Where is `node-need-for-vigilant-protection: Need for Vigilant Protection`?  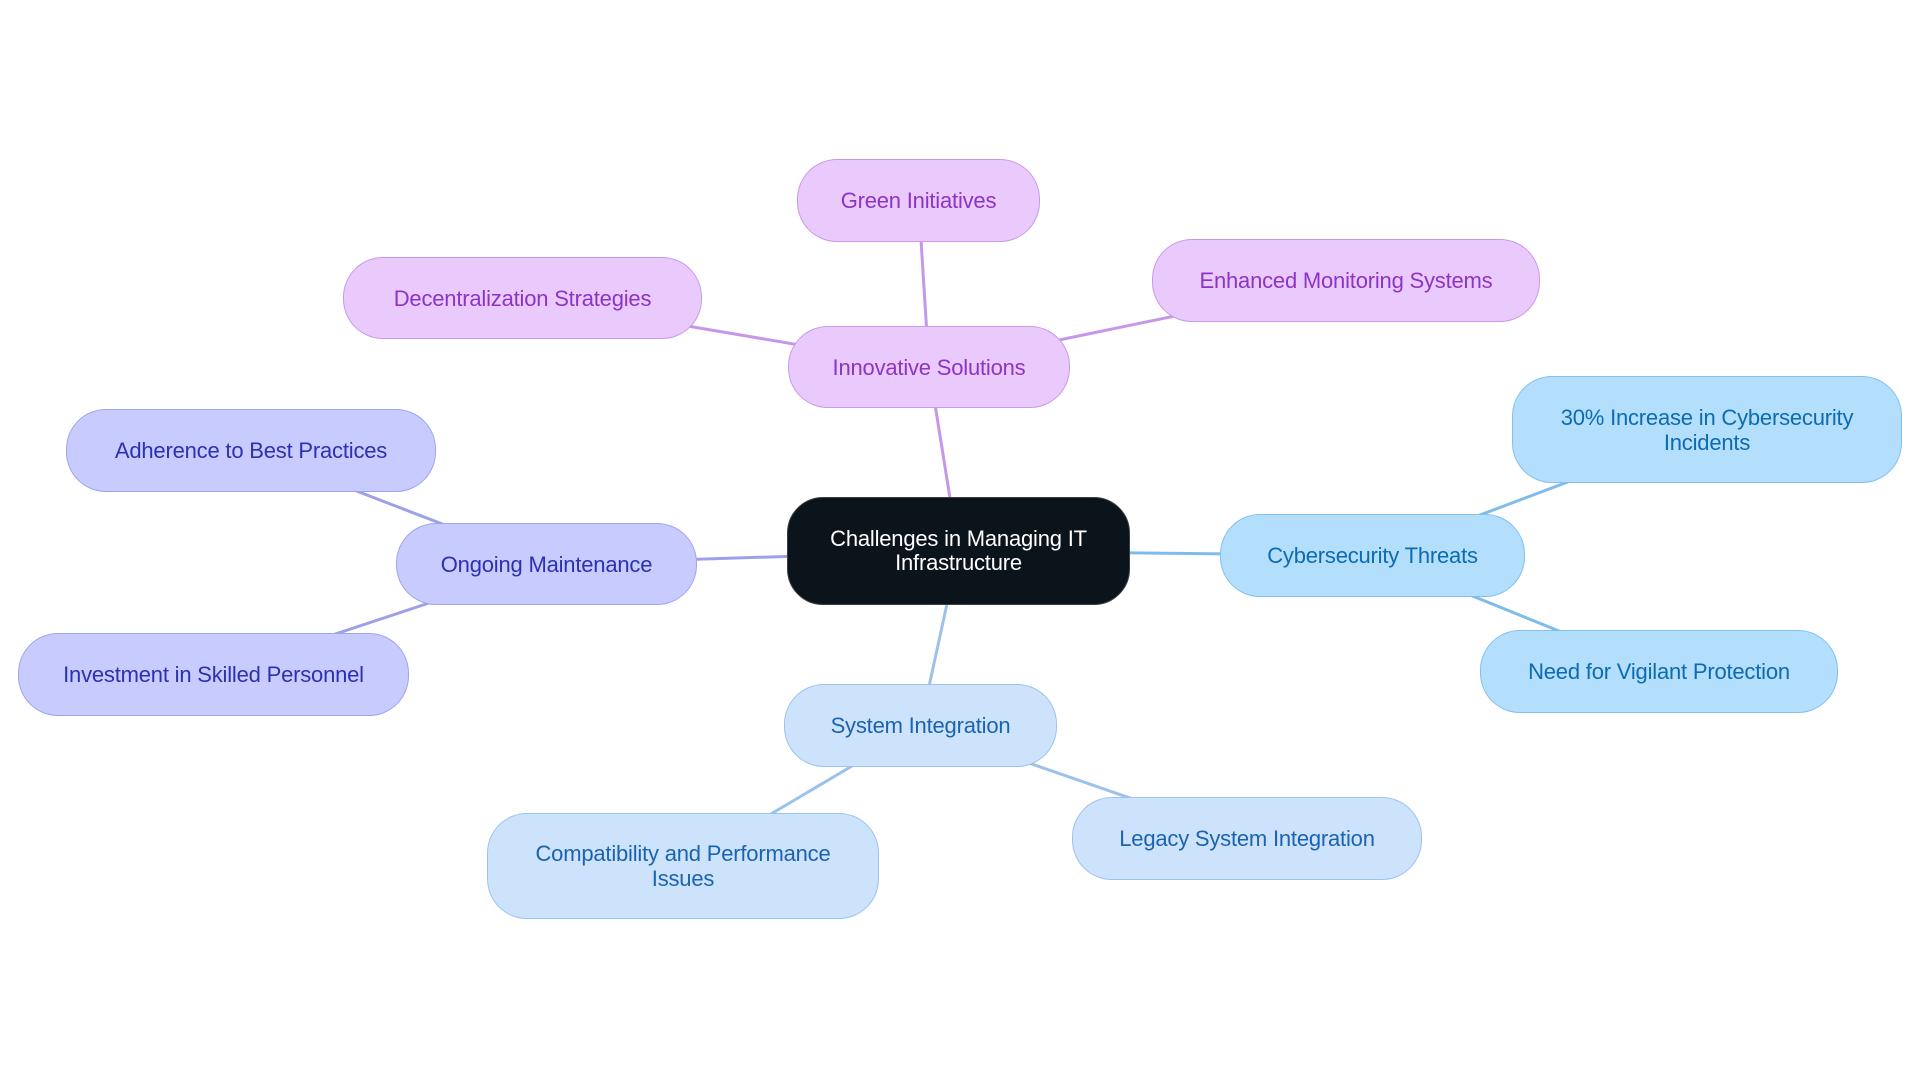 node-need-for-vigilant-protection: Need for Vigilant Protection is located at coordinates (1659, 671).